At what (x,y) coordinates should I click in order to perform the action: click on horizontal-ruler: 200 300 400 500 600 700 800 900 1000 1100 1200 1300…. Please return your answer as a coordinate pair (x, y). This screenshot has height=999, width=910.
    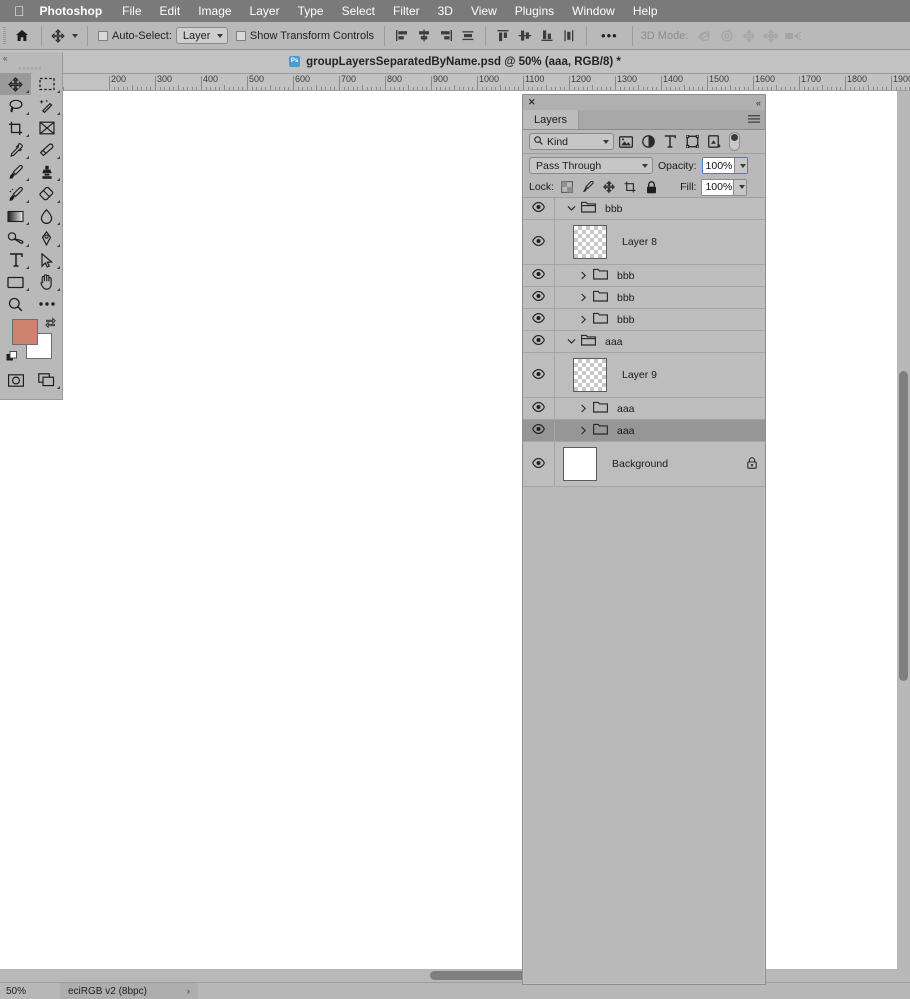
    Looking at the image, I should click on (455, 82).